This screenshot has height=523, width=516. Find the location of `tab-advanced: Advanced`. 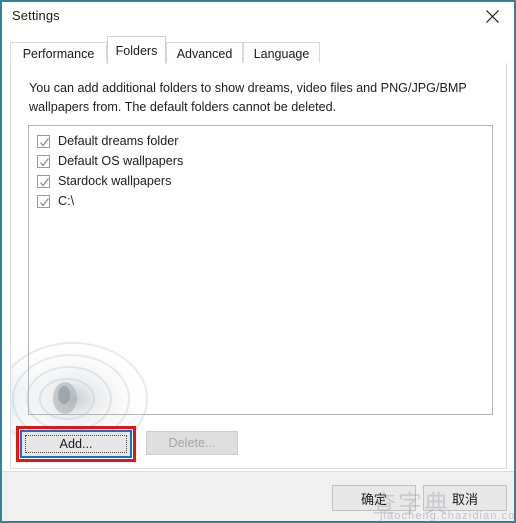

tab-advanced: Advanced is located at coordinates (204, 53).